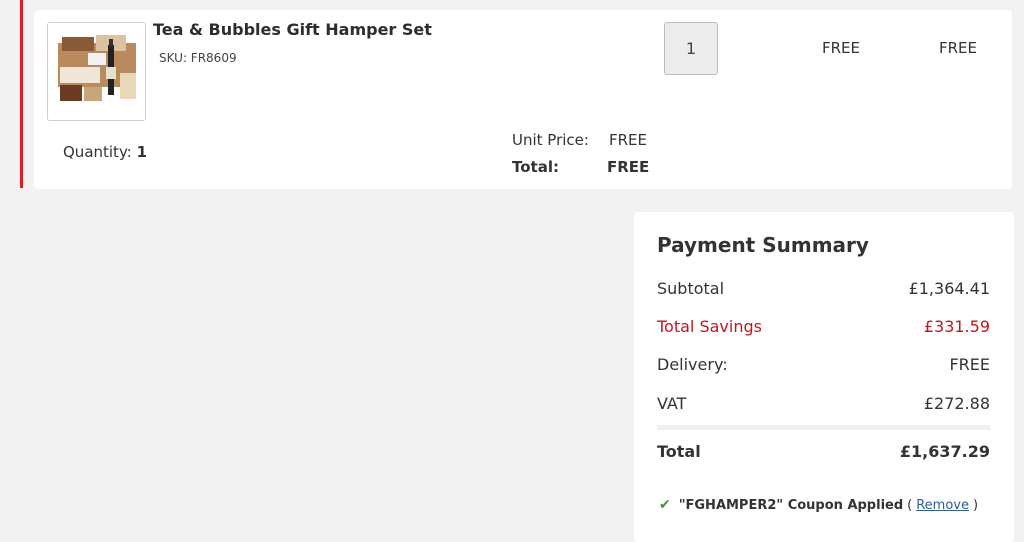 The image size is (1024, 542). I want to click on gift-hamper-image, so click(96, 71).